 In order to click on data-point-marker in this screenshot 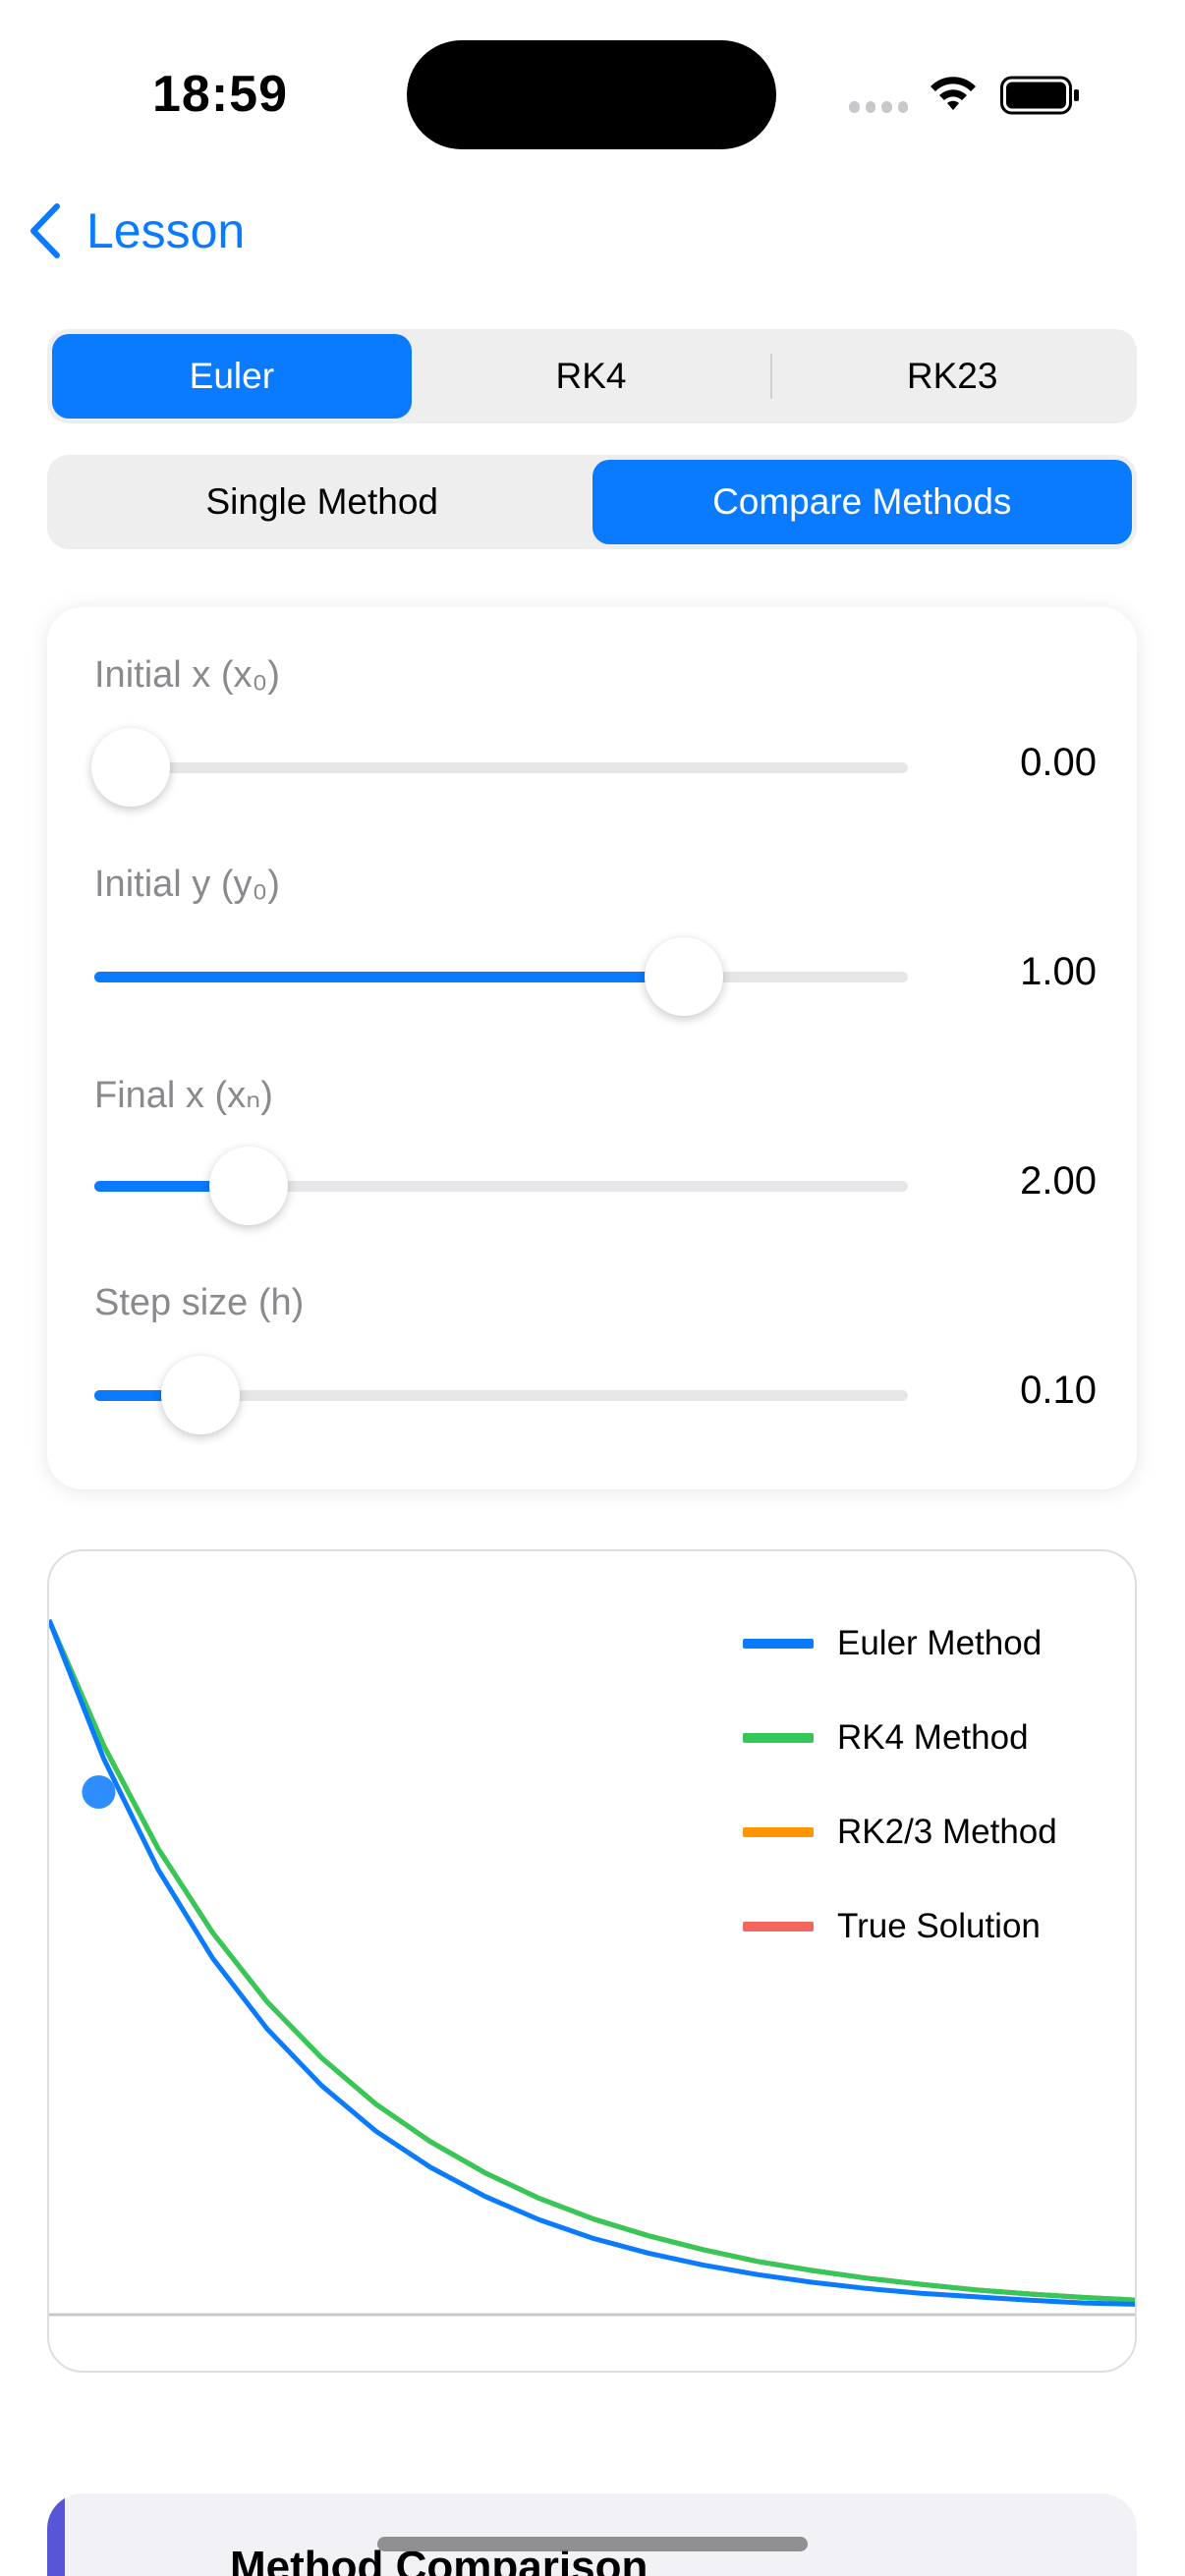, I will do `click(99, 1792)`.